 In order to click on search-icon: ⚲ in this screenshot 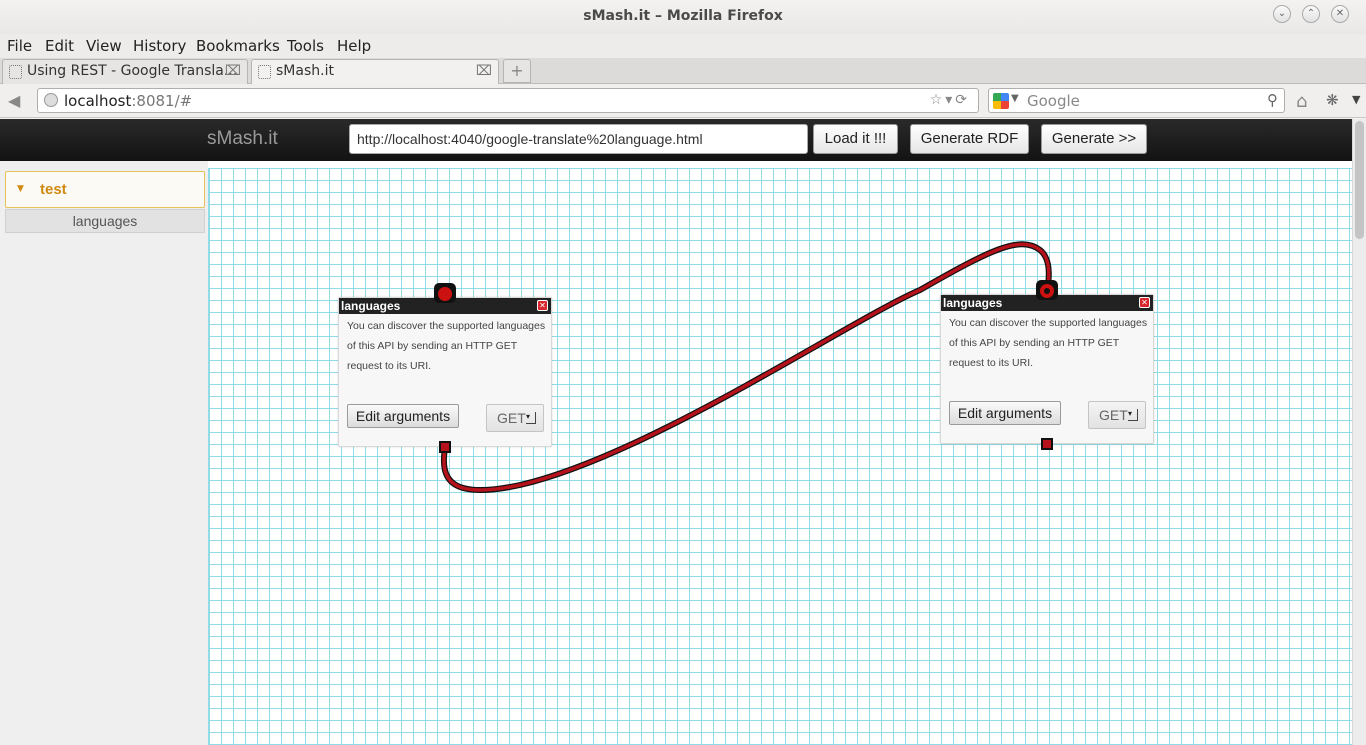, I will do `click(1272, 100)`.